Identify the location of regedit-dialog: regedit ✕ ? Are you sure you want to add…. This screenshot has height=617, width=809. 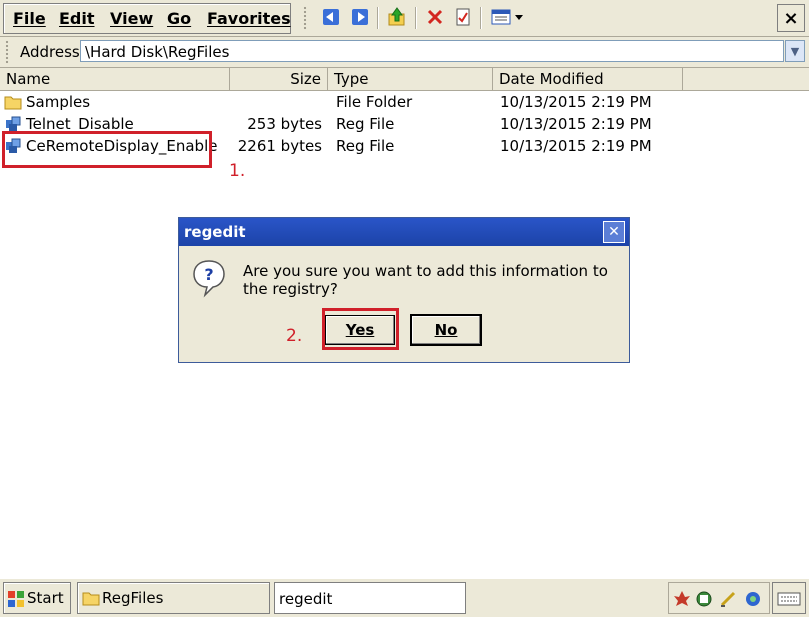
(404, 290).